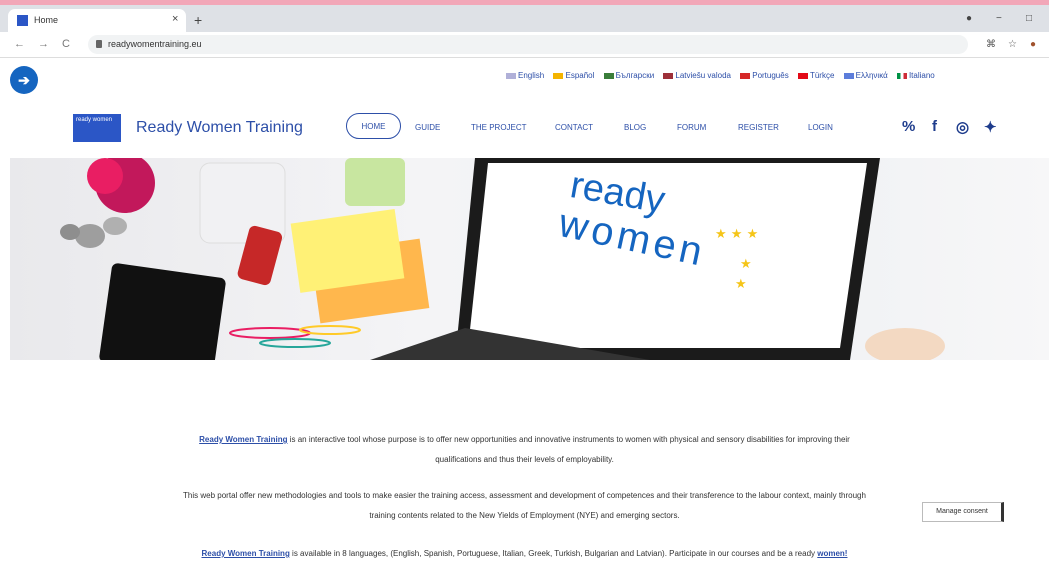 This screenshot has width=1049, height=574. What do you see at coordinates (427, 127) in the screenshot?
I see `nav-guide: GUIDE` at bounding box center [427, 127].